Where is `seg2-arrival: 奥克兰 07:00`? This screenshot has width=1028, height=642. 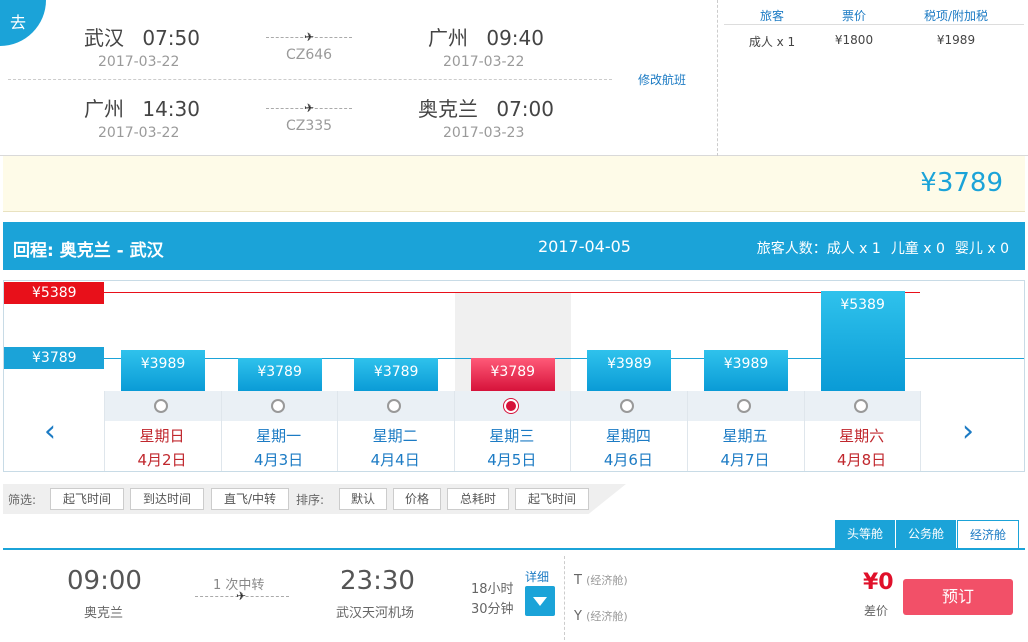
seg2-arrival: 奥克兰 07:00 is located at coordinates (486, 107).